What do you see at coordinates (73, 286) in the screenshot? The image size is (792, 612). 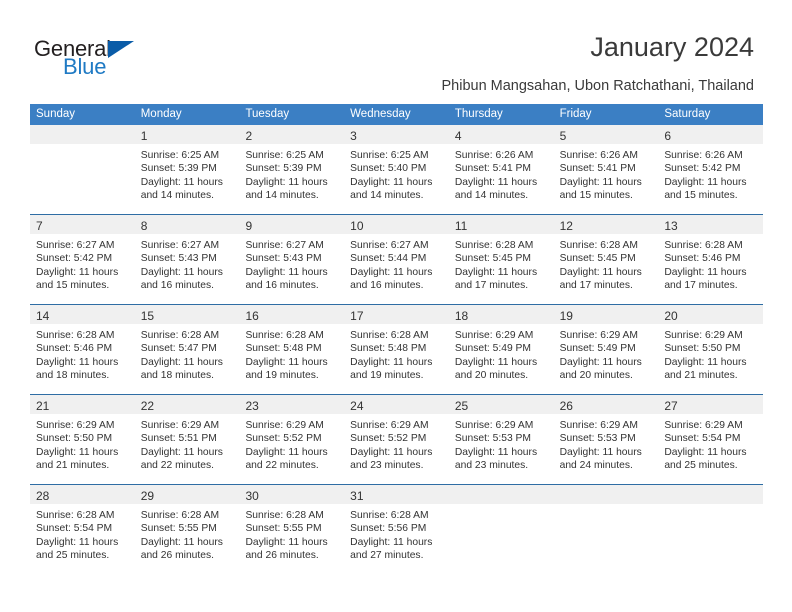 I see `daylight-text-line2: and 15 minutes.` at bounding box center [73, 286].